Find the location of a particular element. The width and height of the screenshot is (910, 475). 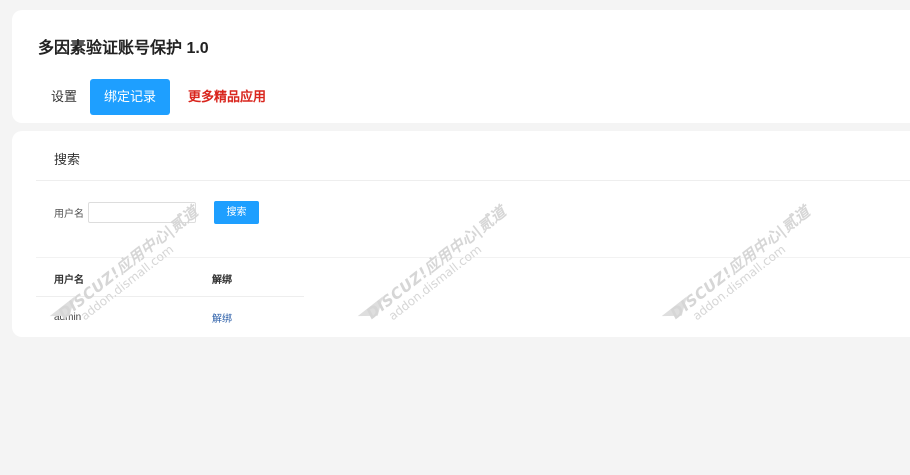

table-row: admin 解绑 is located at coordinates (170, 317).